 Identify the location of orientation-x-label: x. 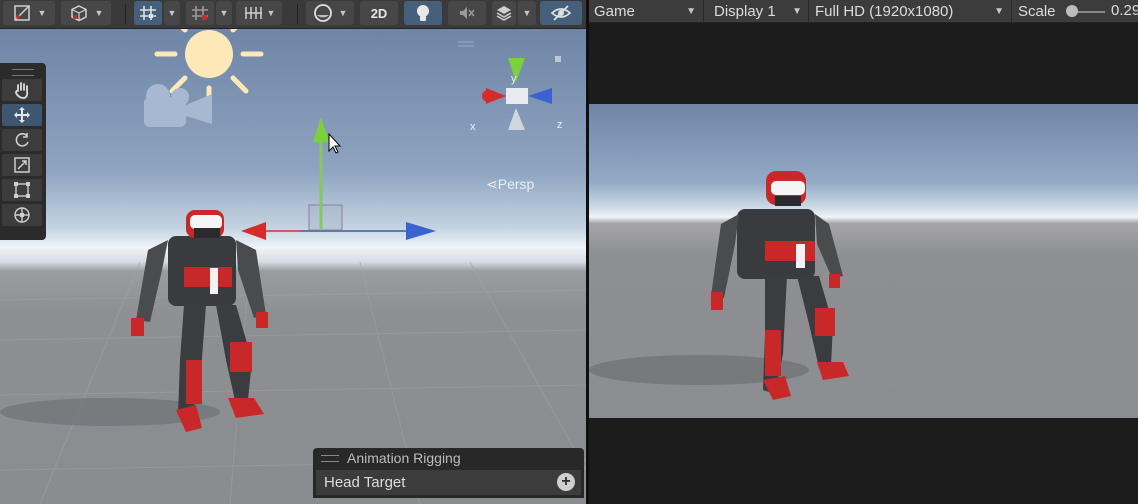
(473, 127).